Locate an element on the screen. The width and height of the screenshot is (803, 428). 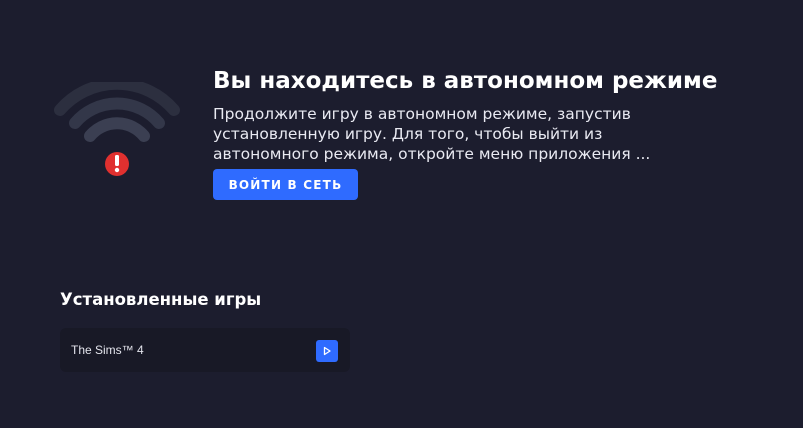
wifi-offline-icon is located at coordinates (117, 129).